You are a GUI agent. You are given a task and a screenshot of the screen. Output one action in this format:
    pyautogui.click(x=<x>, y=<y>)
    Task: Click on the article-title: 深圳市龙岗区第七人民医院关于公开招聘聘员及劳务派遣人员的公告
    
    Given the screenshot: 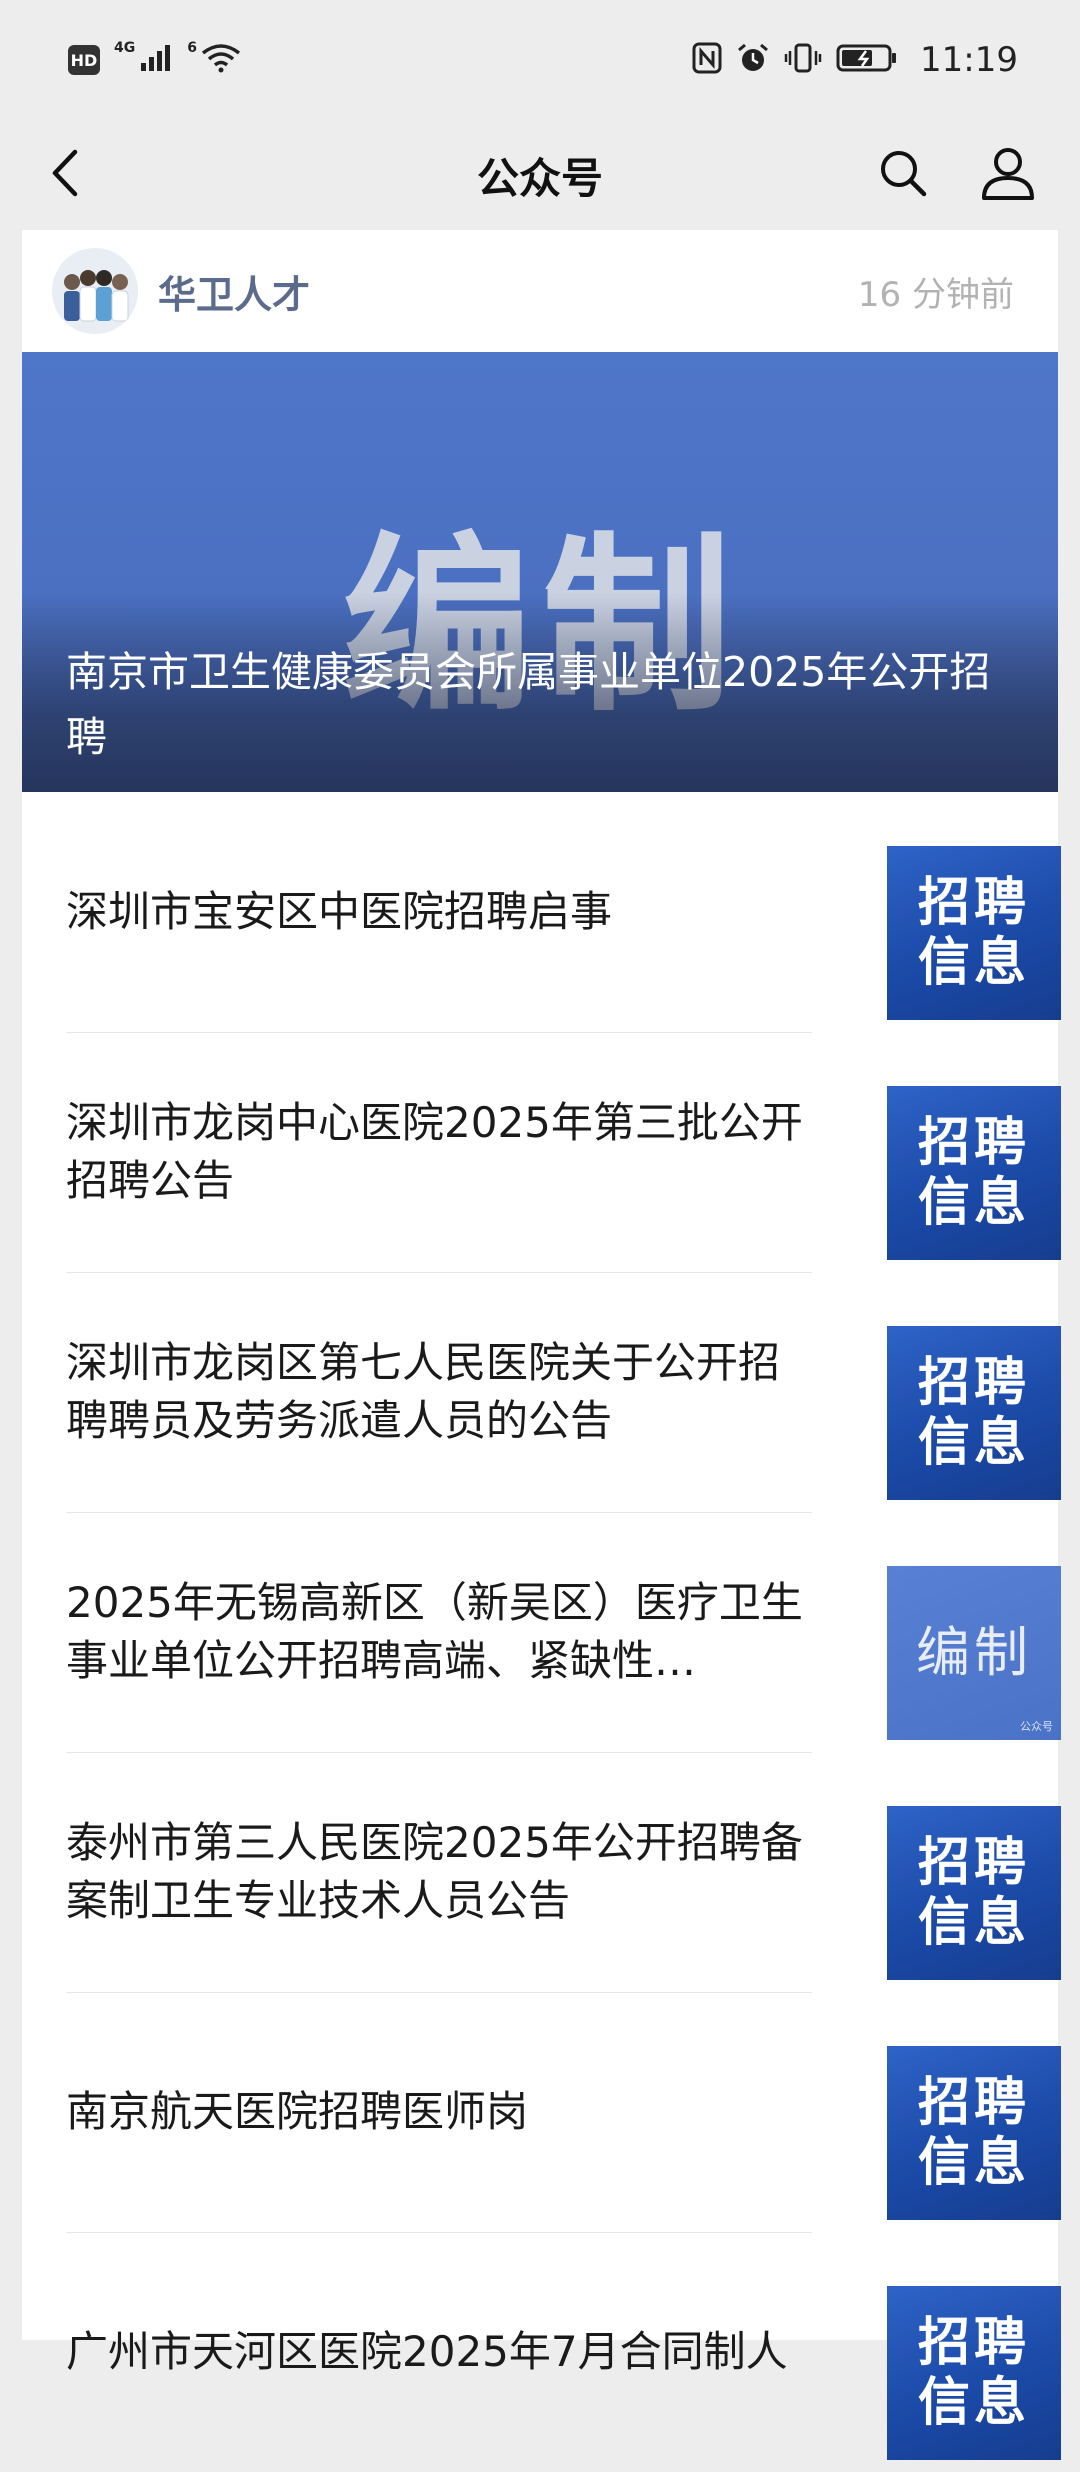 What is the action you would take?
    pyautogui.click(x=423, y=1391)
    